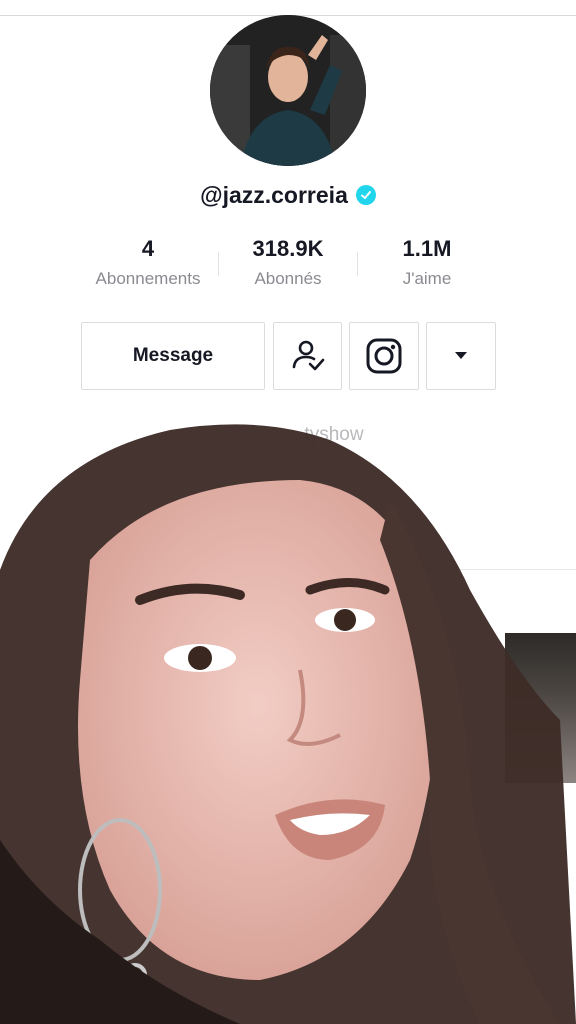 Image resolution: width=576 pixels, height=1024 pixels. I want to click on stat-value: 1.1M, so click(427, 248).